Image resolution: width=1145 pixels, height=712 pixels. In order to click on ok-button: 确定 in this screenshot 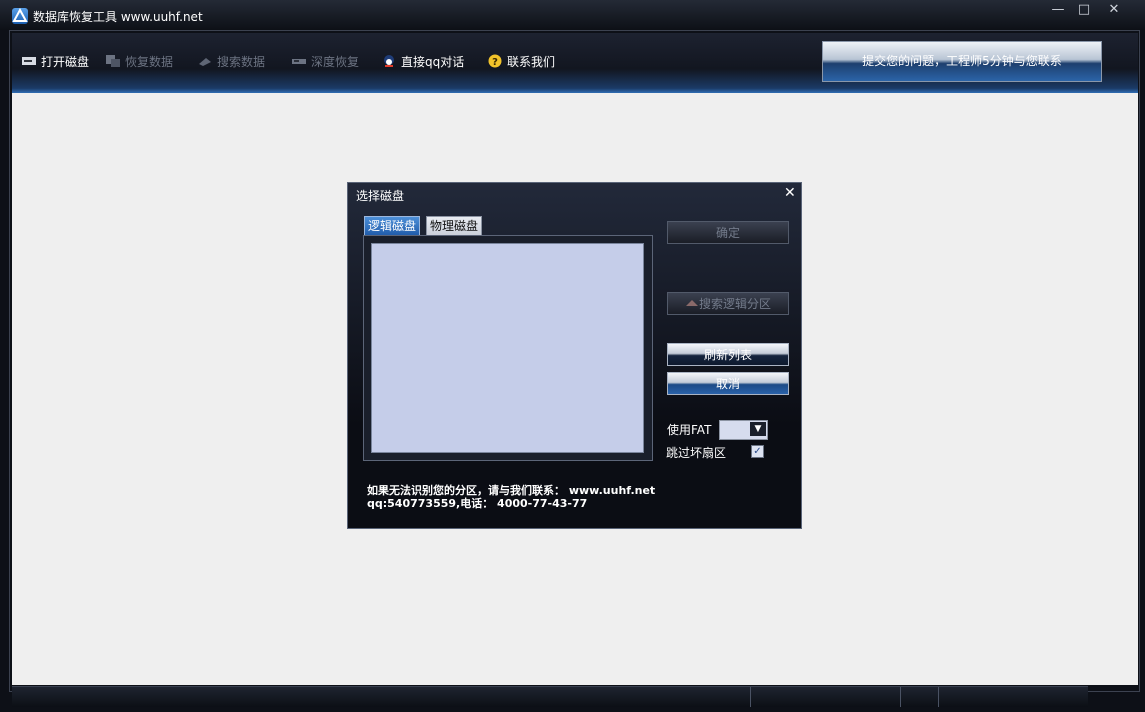, I will do `click(728, 232)`.